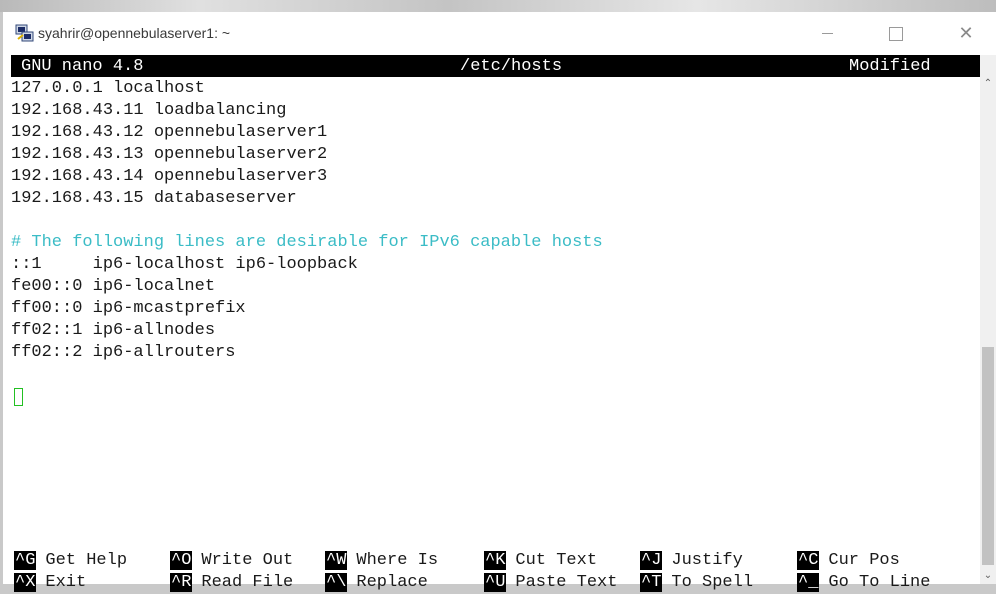  What do you see at coordinates (134, 33) in the screenshot?
I see `window-title: syahrir@opennebulaserver1: ~` at bounding box center [134, 33].